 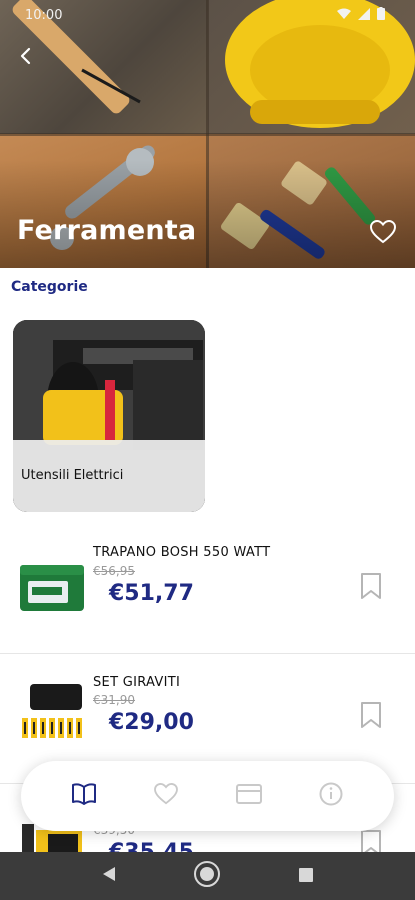 I want to click on page-title: Ferramenta, so click(x=107, y=230).